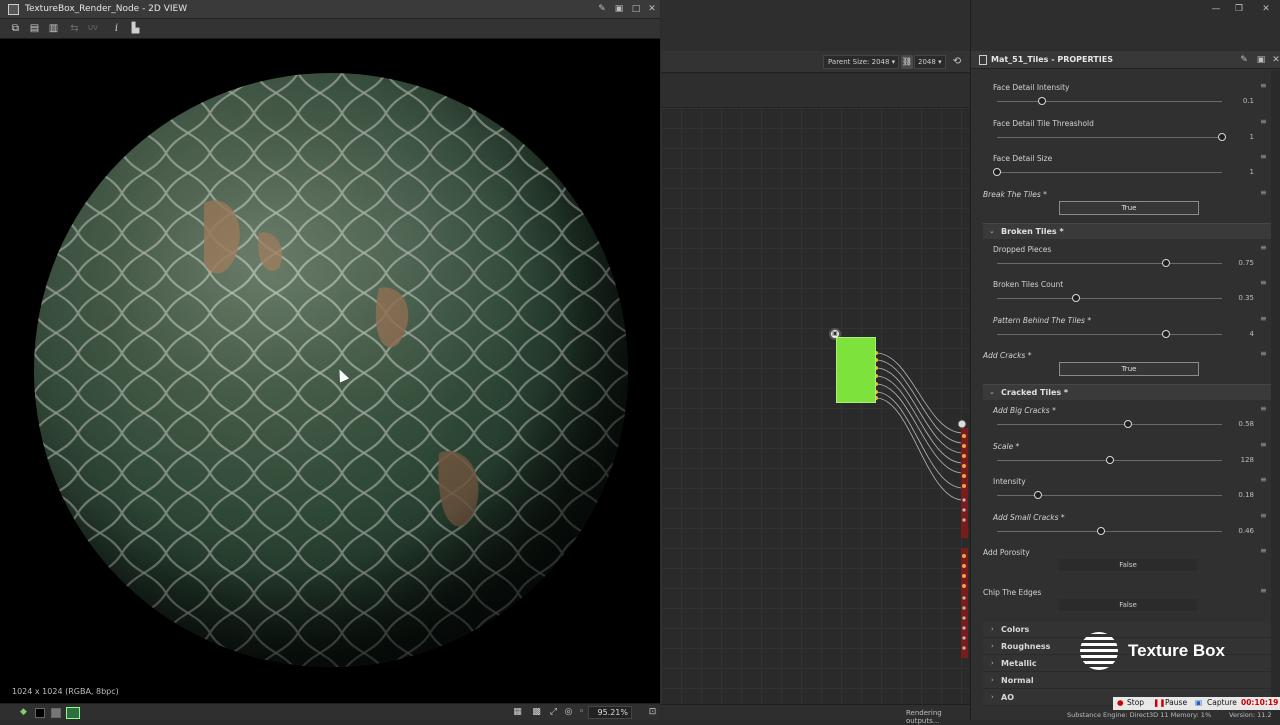 This screenshot has height=725, width=1280. I want to click on node-connections, so click(921, 504).